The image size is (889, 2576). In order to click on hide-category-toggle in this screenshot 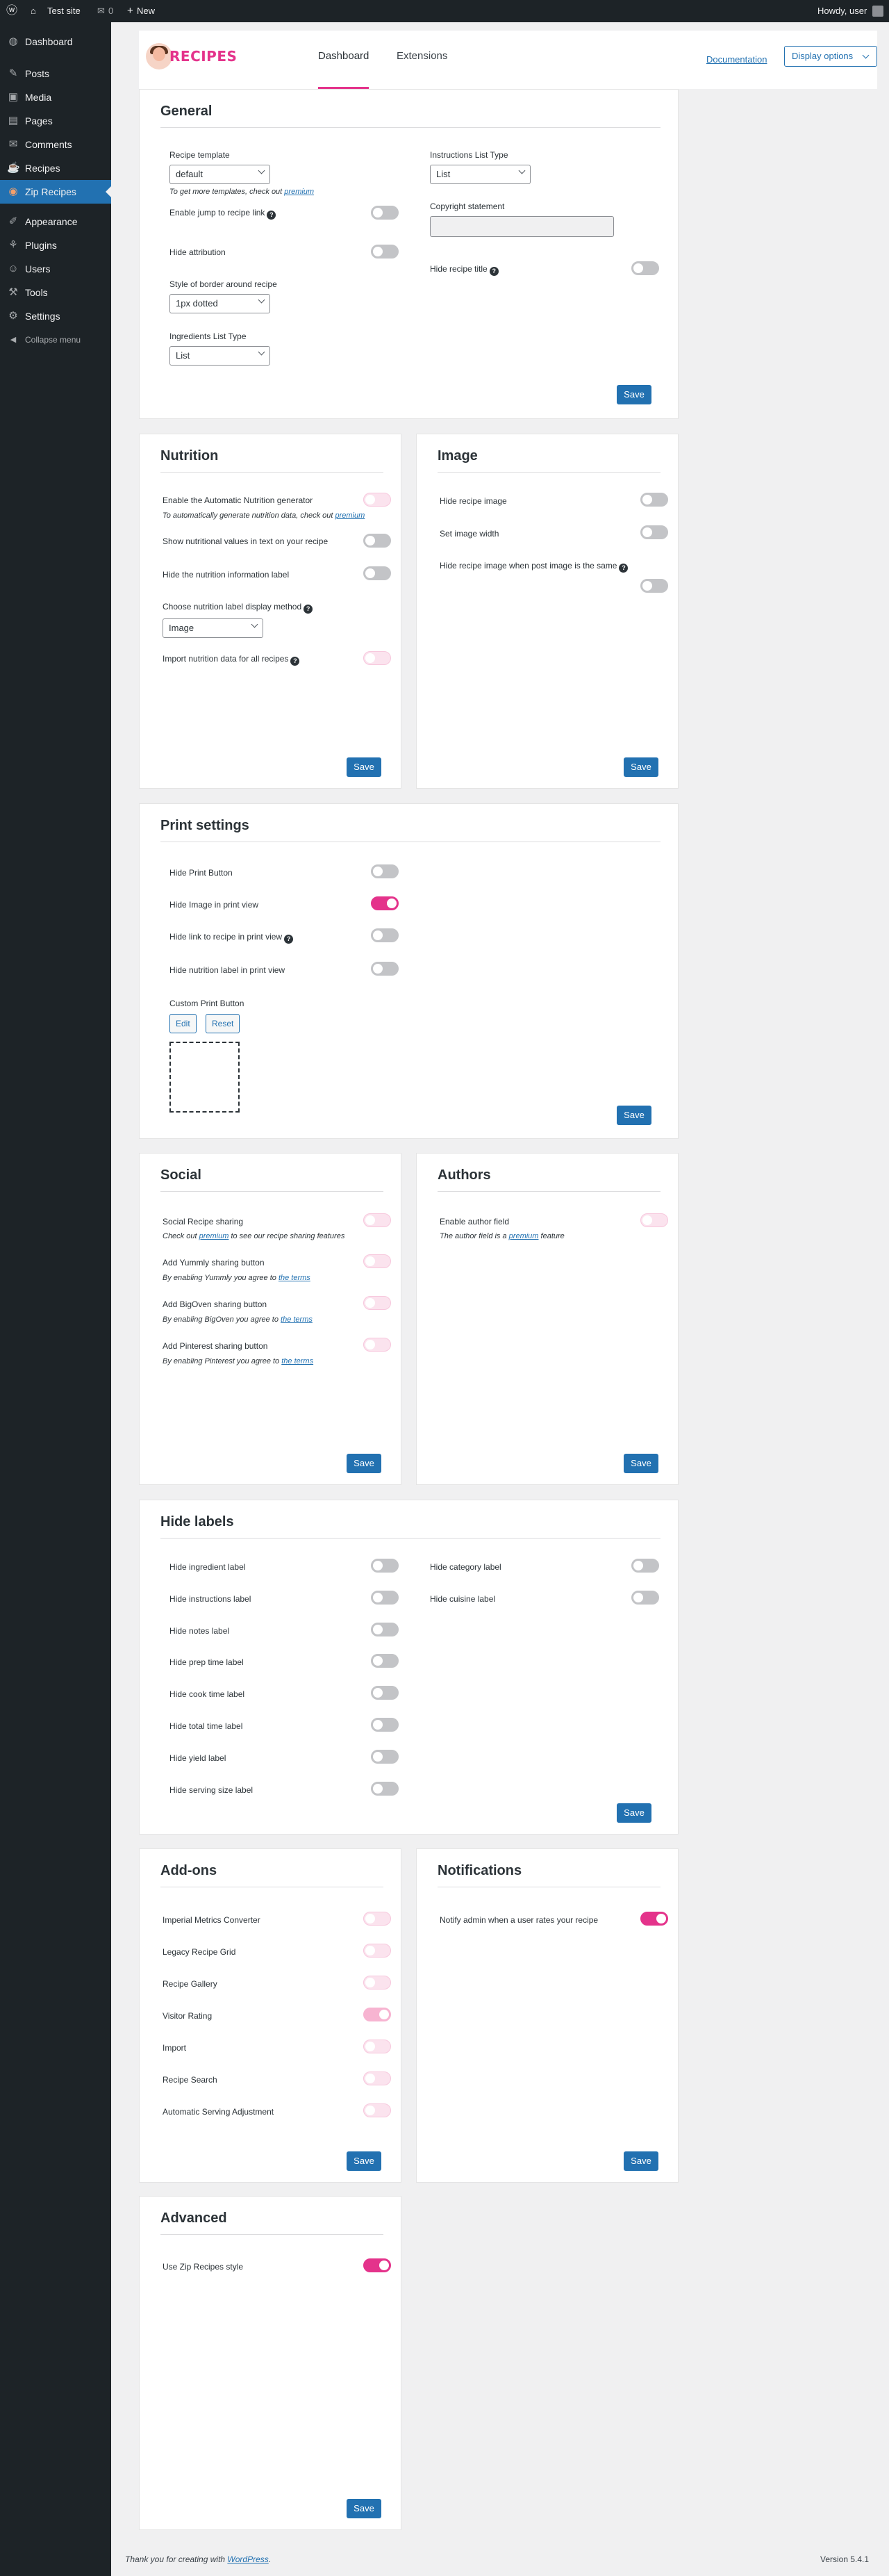, I will do `click(645, 1566)`.